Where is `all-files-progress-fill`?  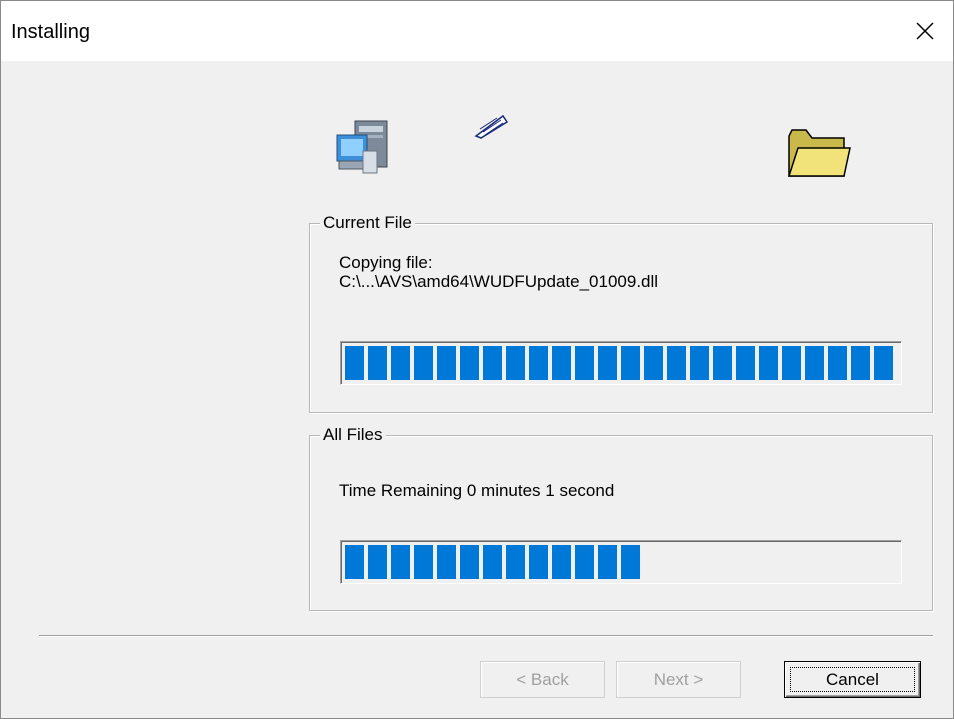 all-files-progress-fill is located at coordinates (492, 562).